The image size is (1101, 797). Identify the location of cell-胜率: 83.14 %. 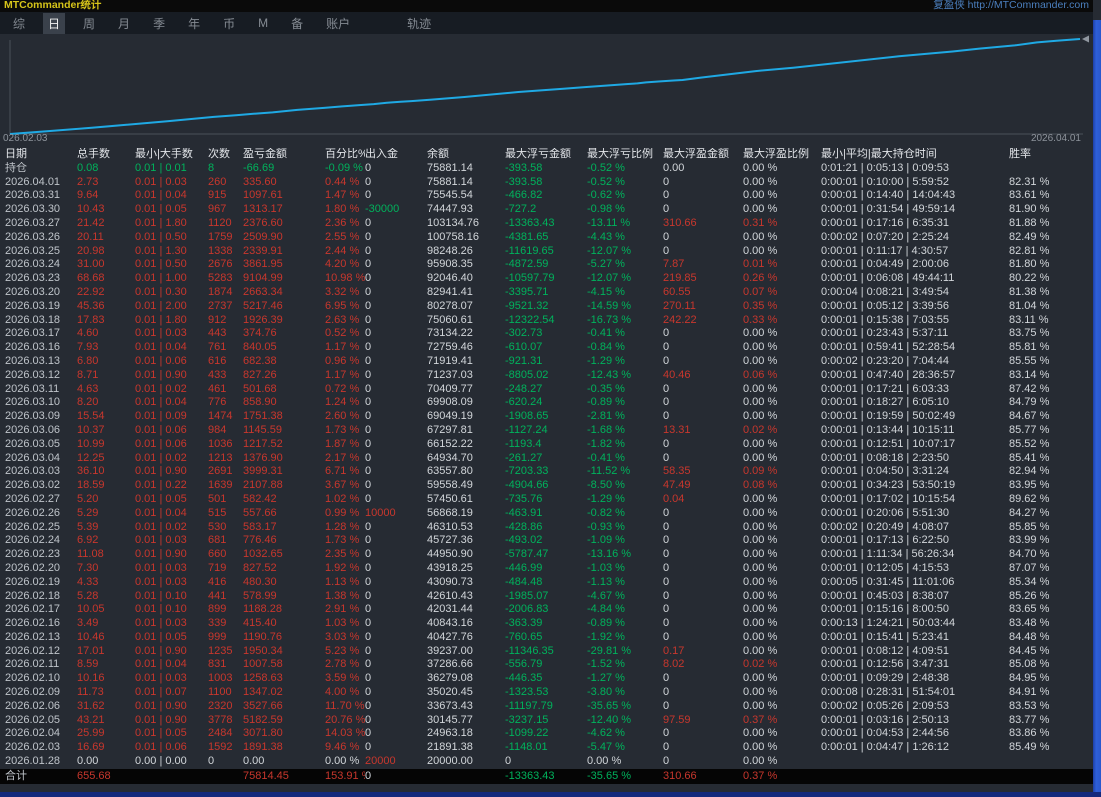
(1029, 374).